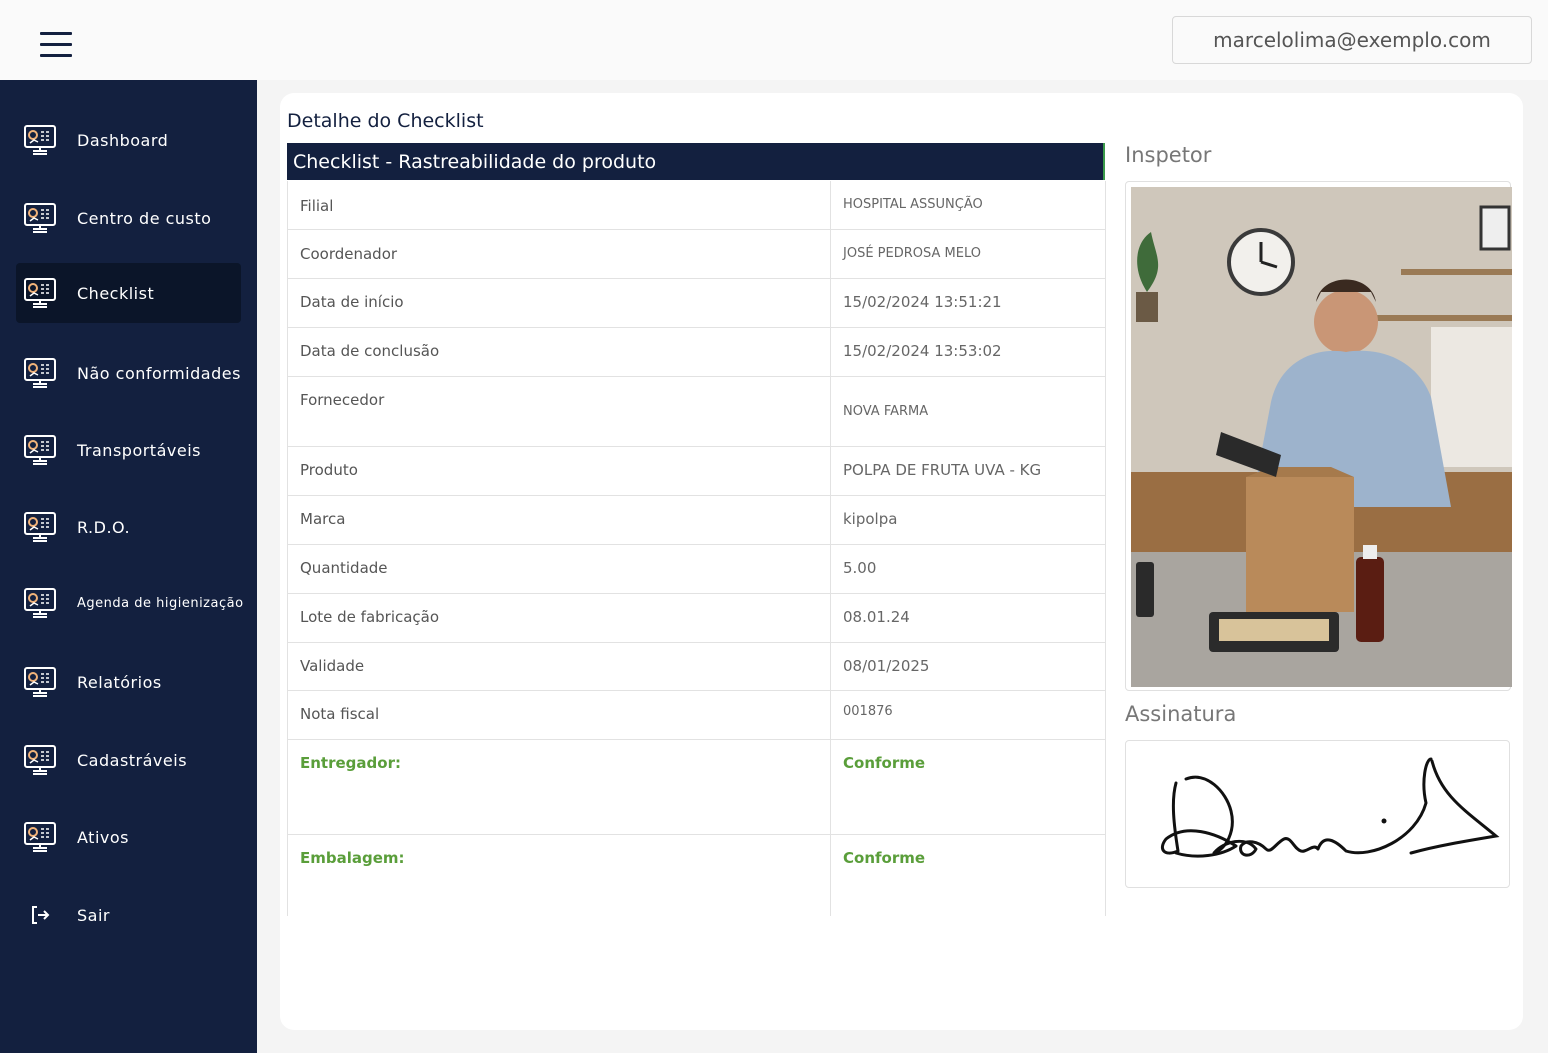 This screenshot has height=1053, width=1548. Describe the element at coordinates (559, 254) in the screenshot. I see `row-label: Coordenador` at that location.